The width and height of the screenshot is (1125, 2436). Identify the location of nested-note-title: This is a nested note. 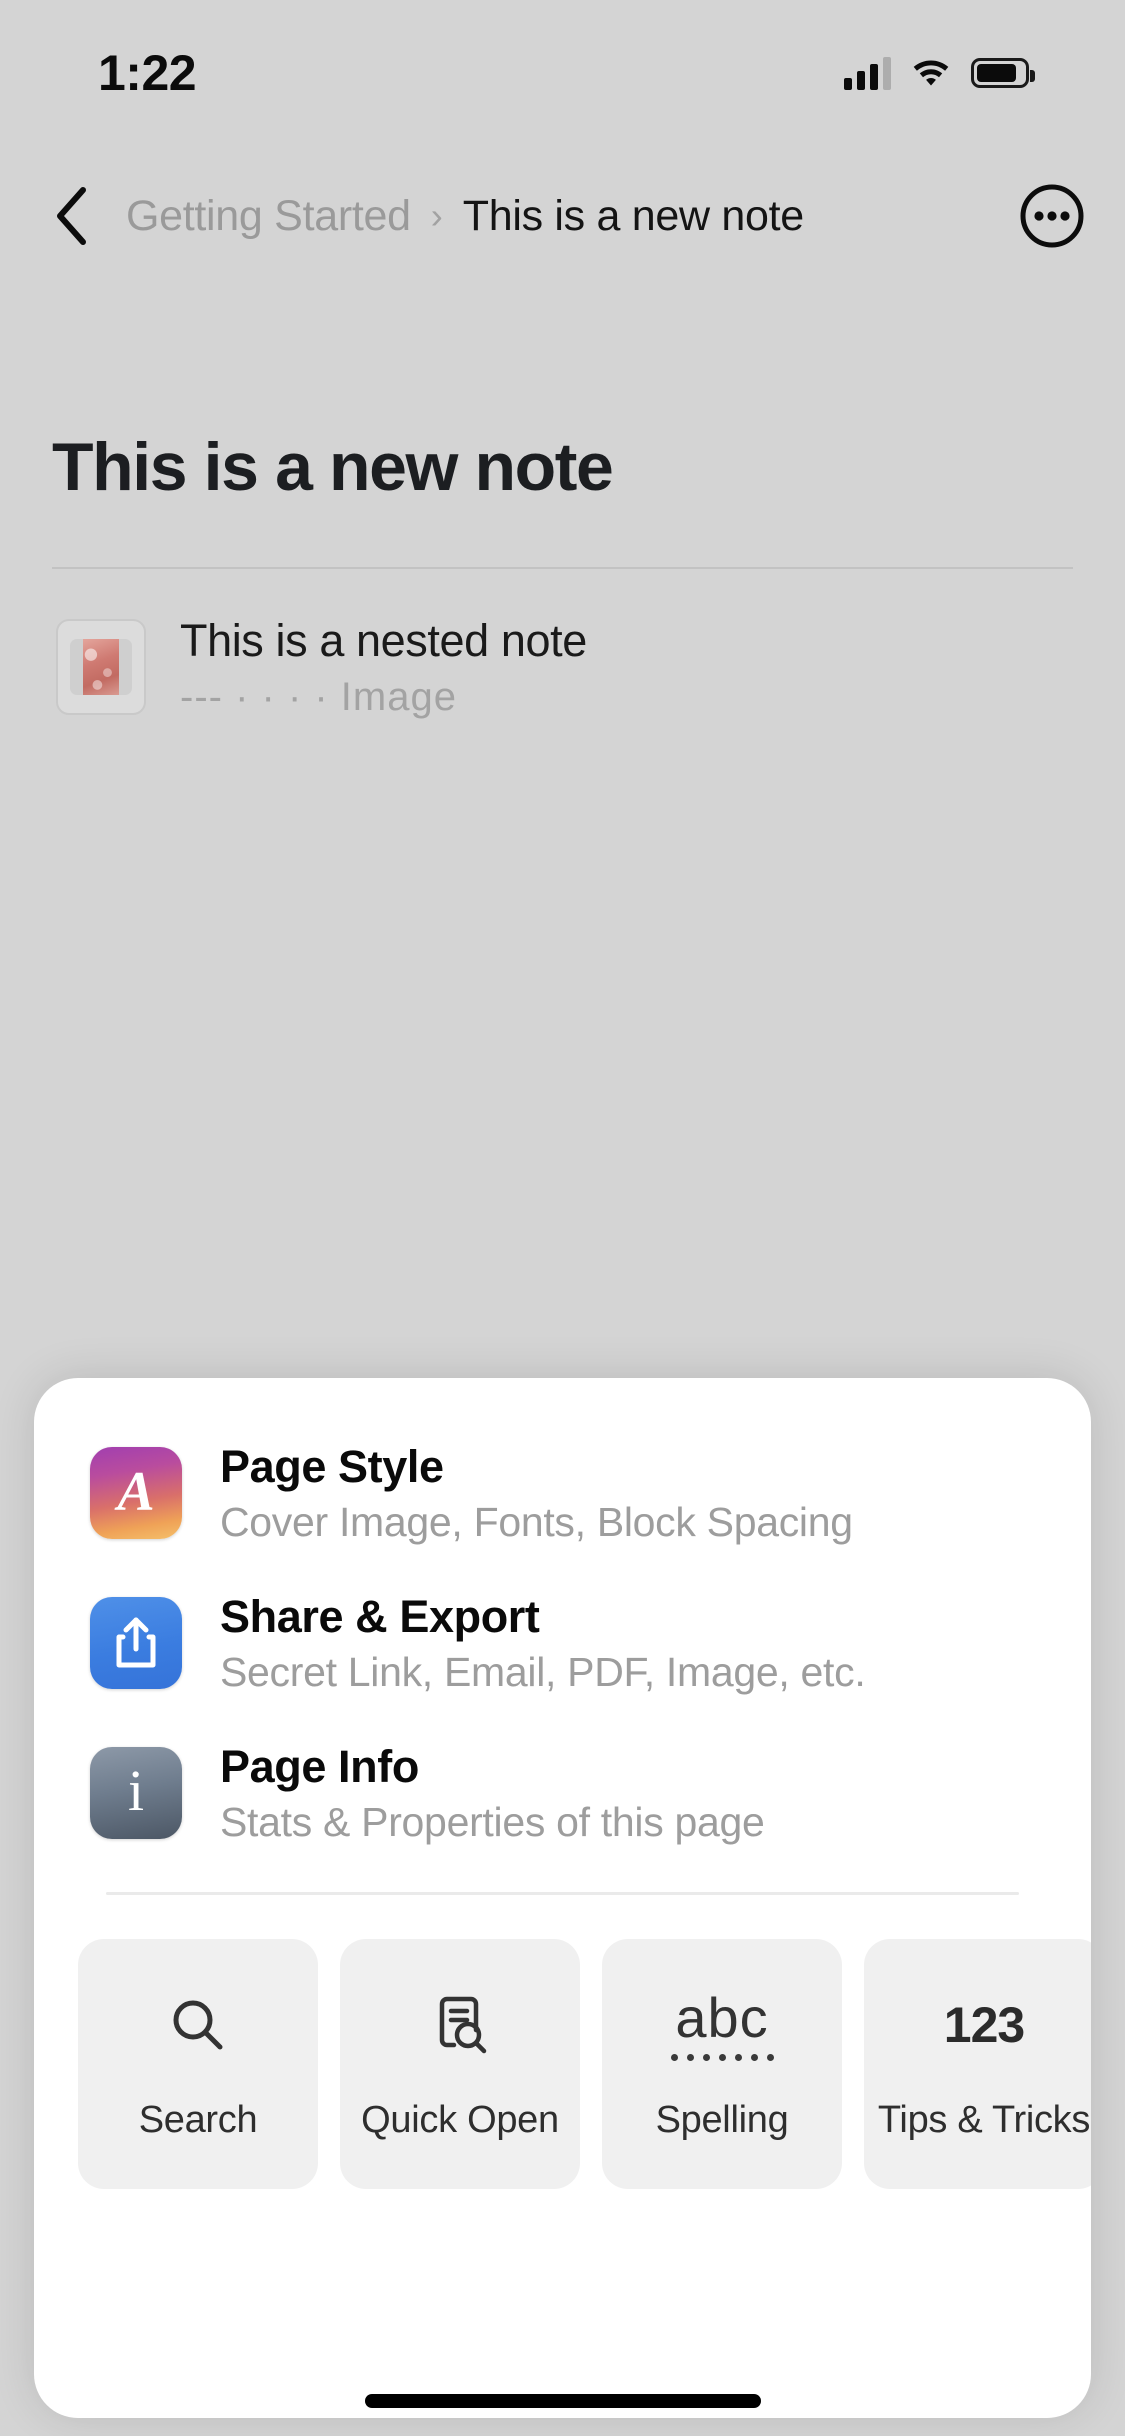
(383, 640).